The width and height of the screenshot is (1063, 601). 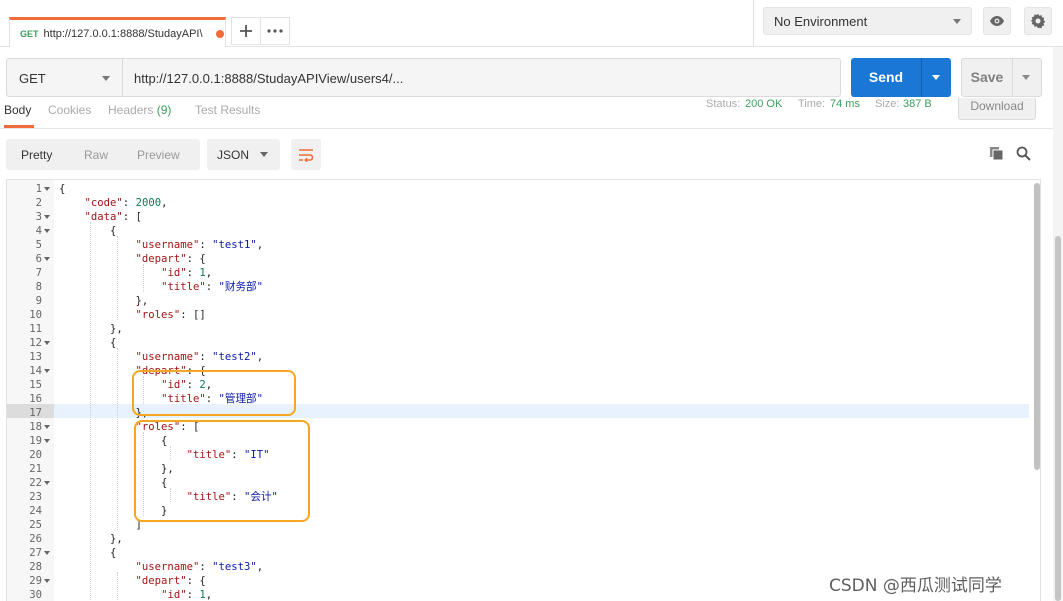 I want to click on tab-headers: Headers (9), so click(x=139, y=110).